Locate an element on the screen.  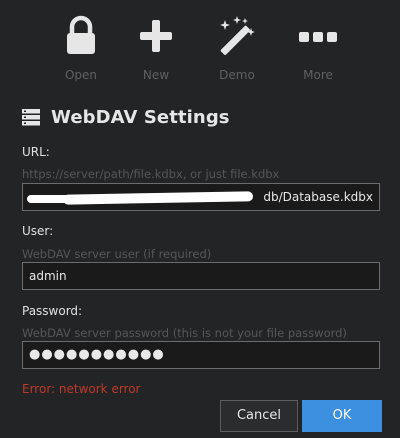
url-input: db/Database.kdbx is located at coordinates (201, 197).